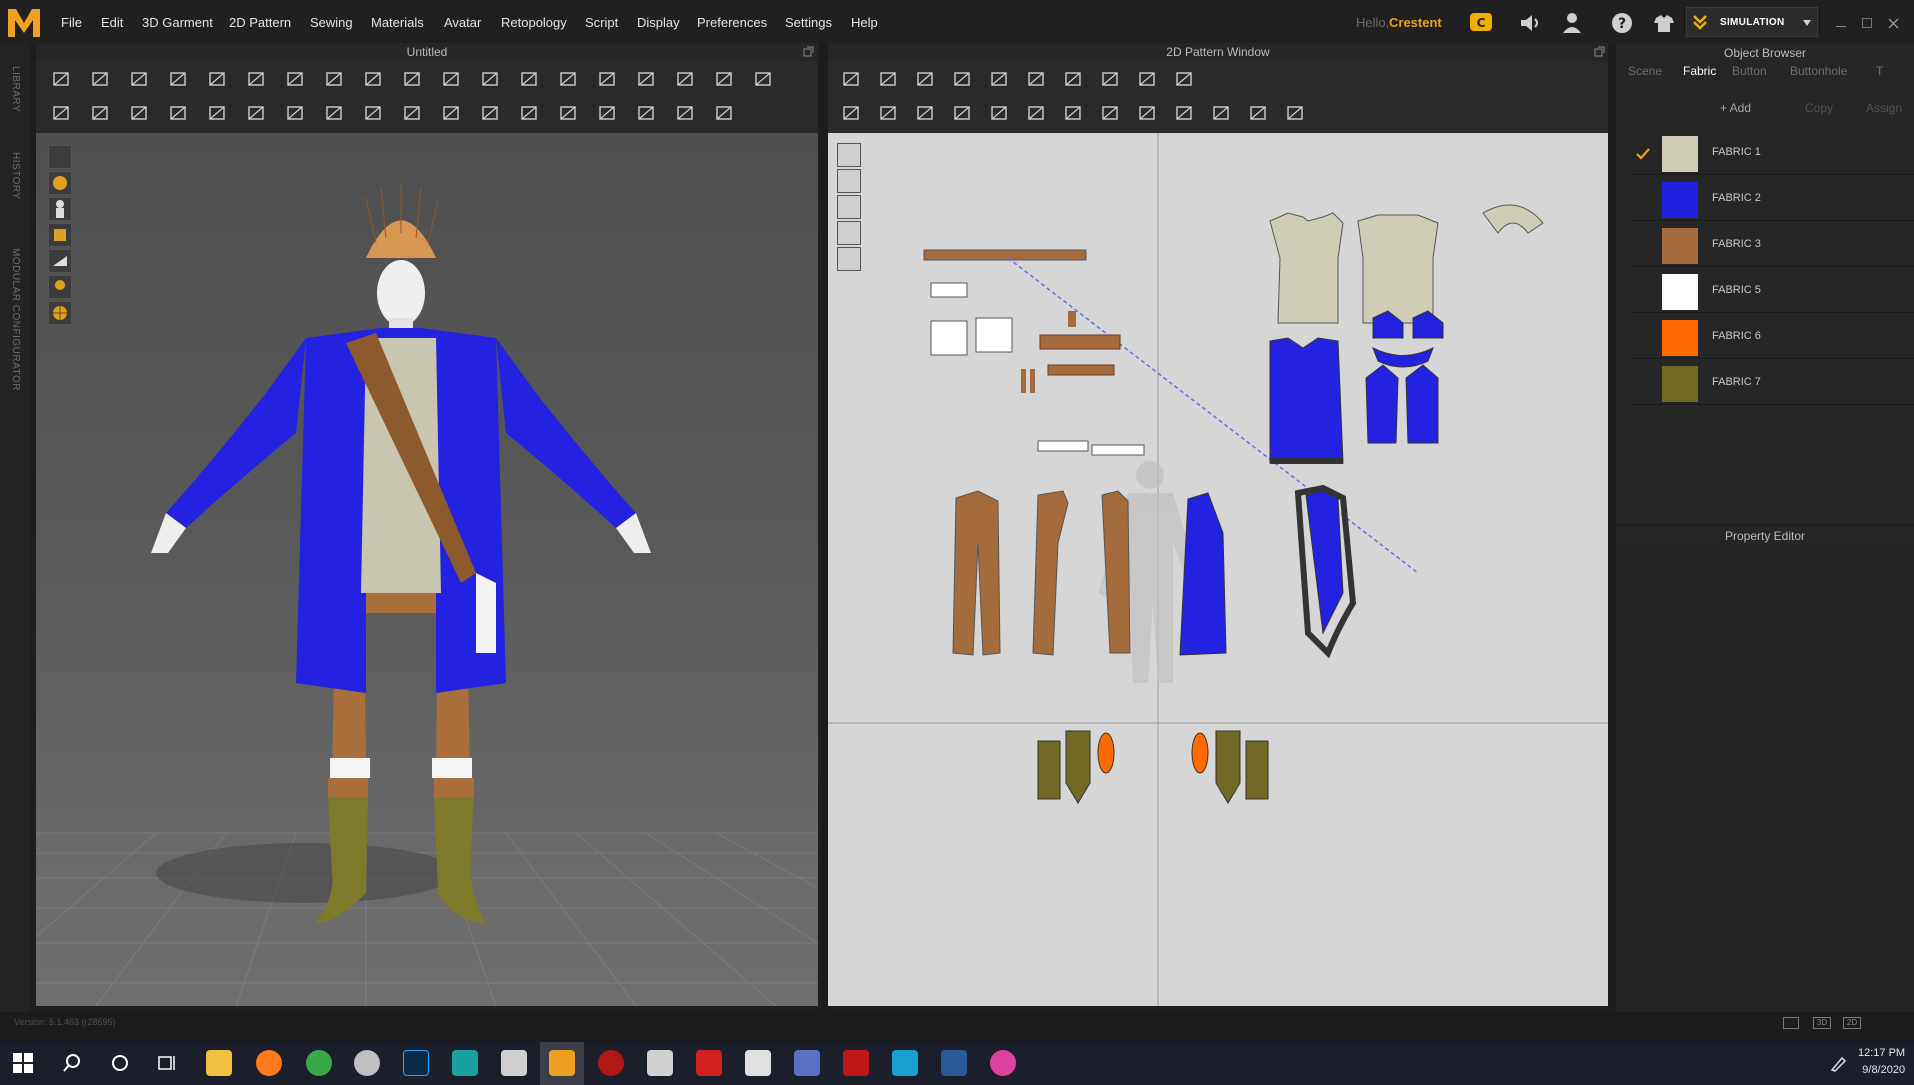 Image resolution: width=1914 pixels, height=1085 pixels. What do you see at coordinates (60, 313) in the screenshot?
I see `globe-icon` at bounding box center [60, 313].